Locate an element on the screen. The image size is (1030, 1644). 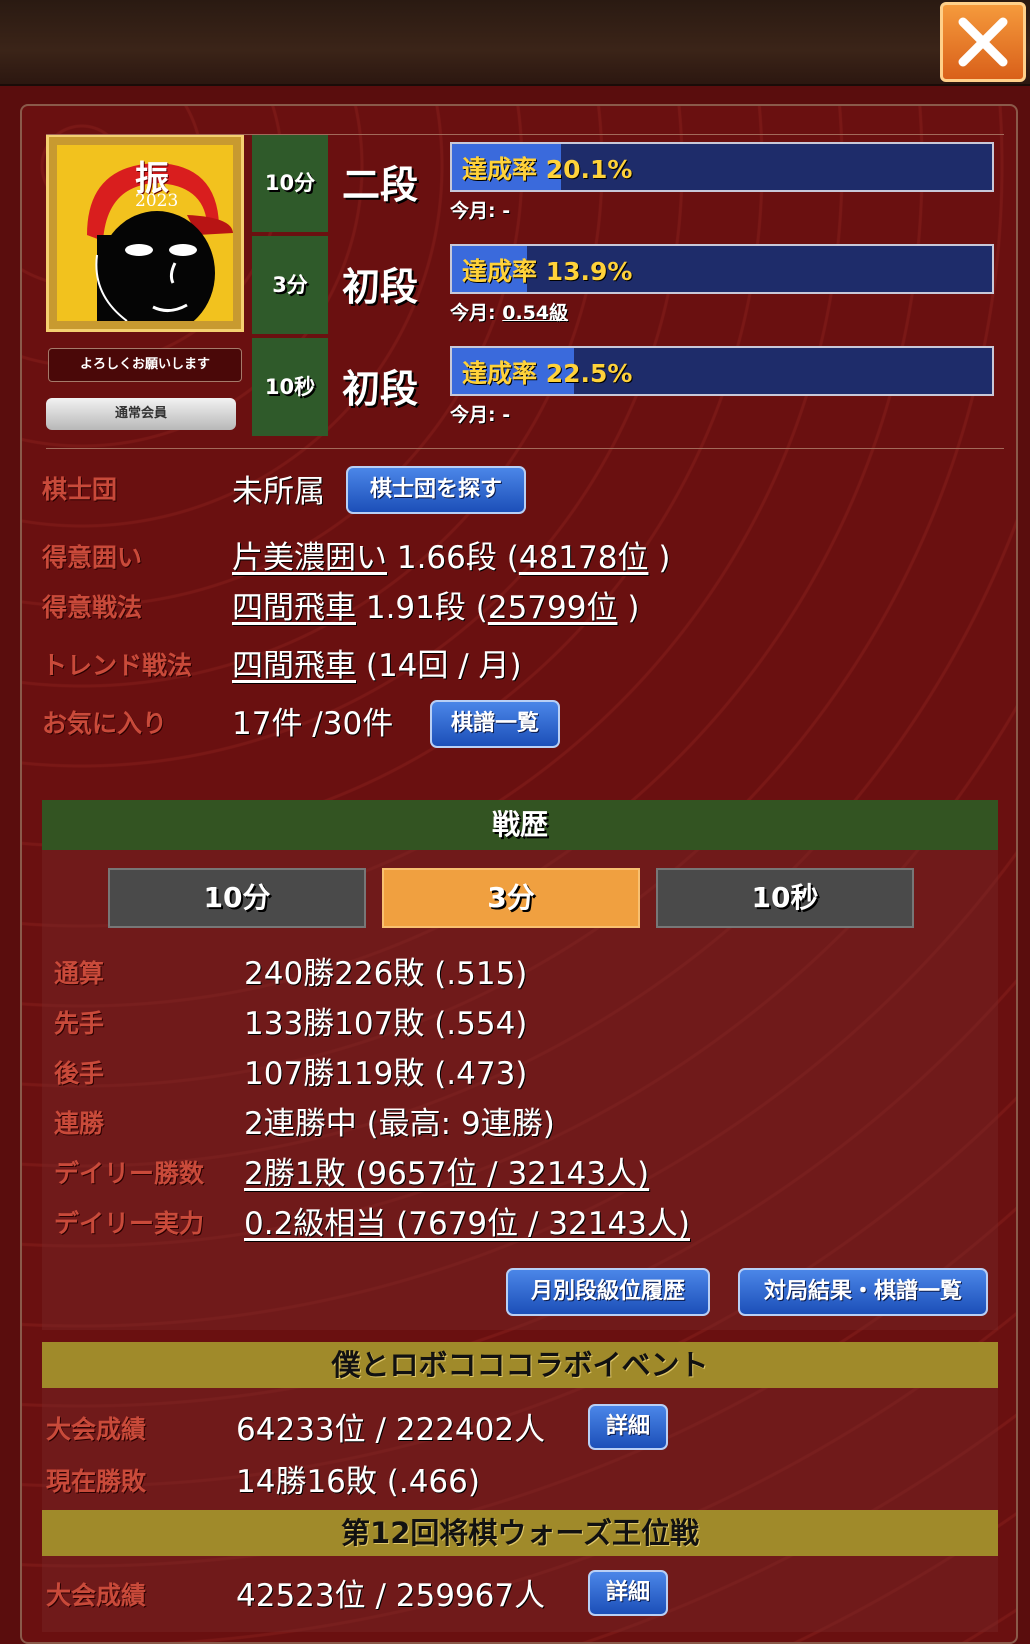
event-1-detail-button: 詳細 is located at coordinates (628, 1427).